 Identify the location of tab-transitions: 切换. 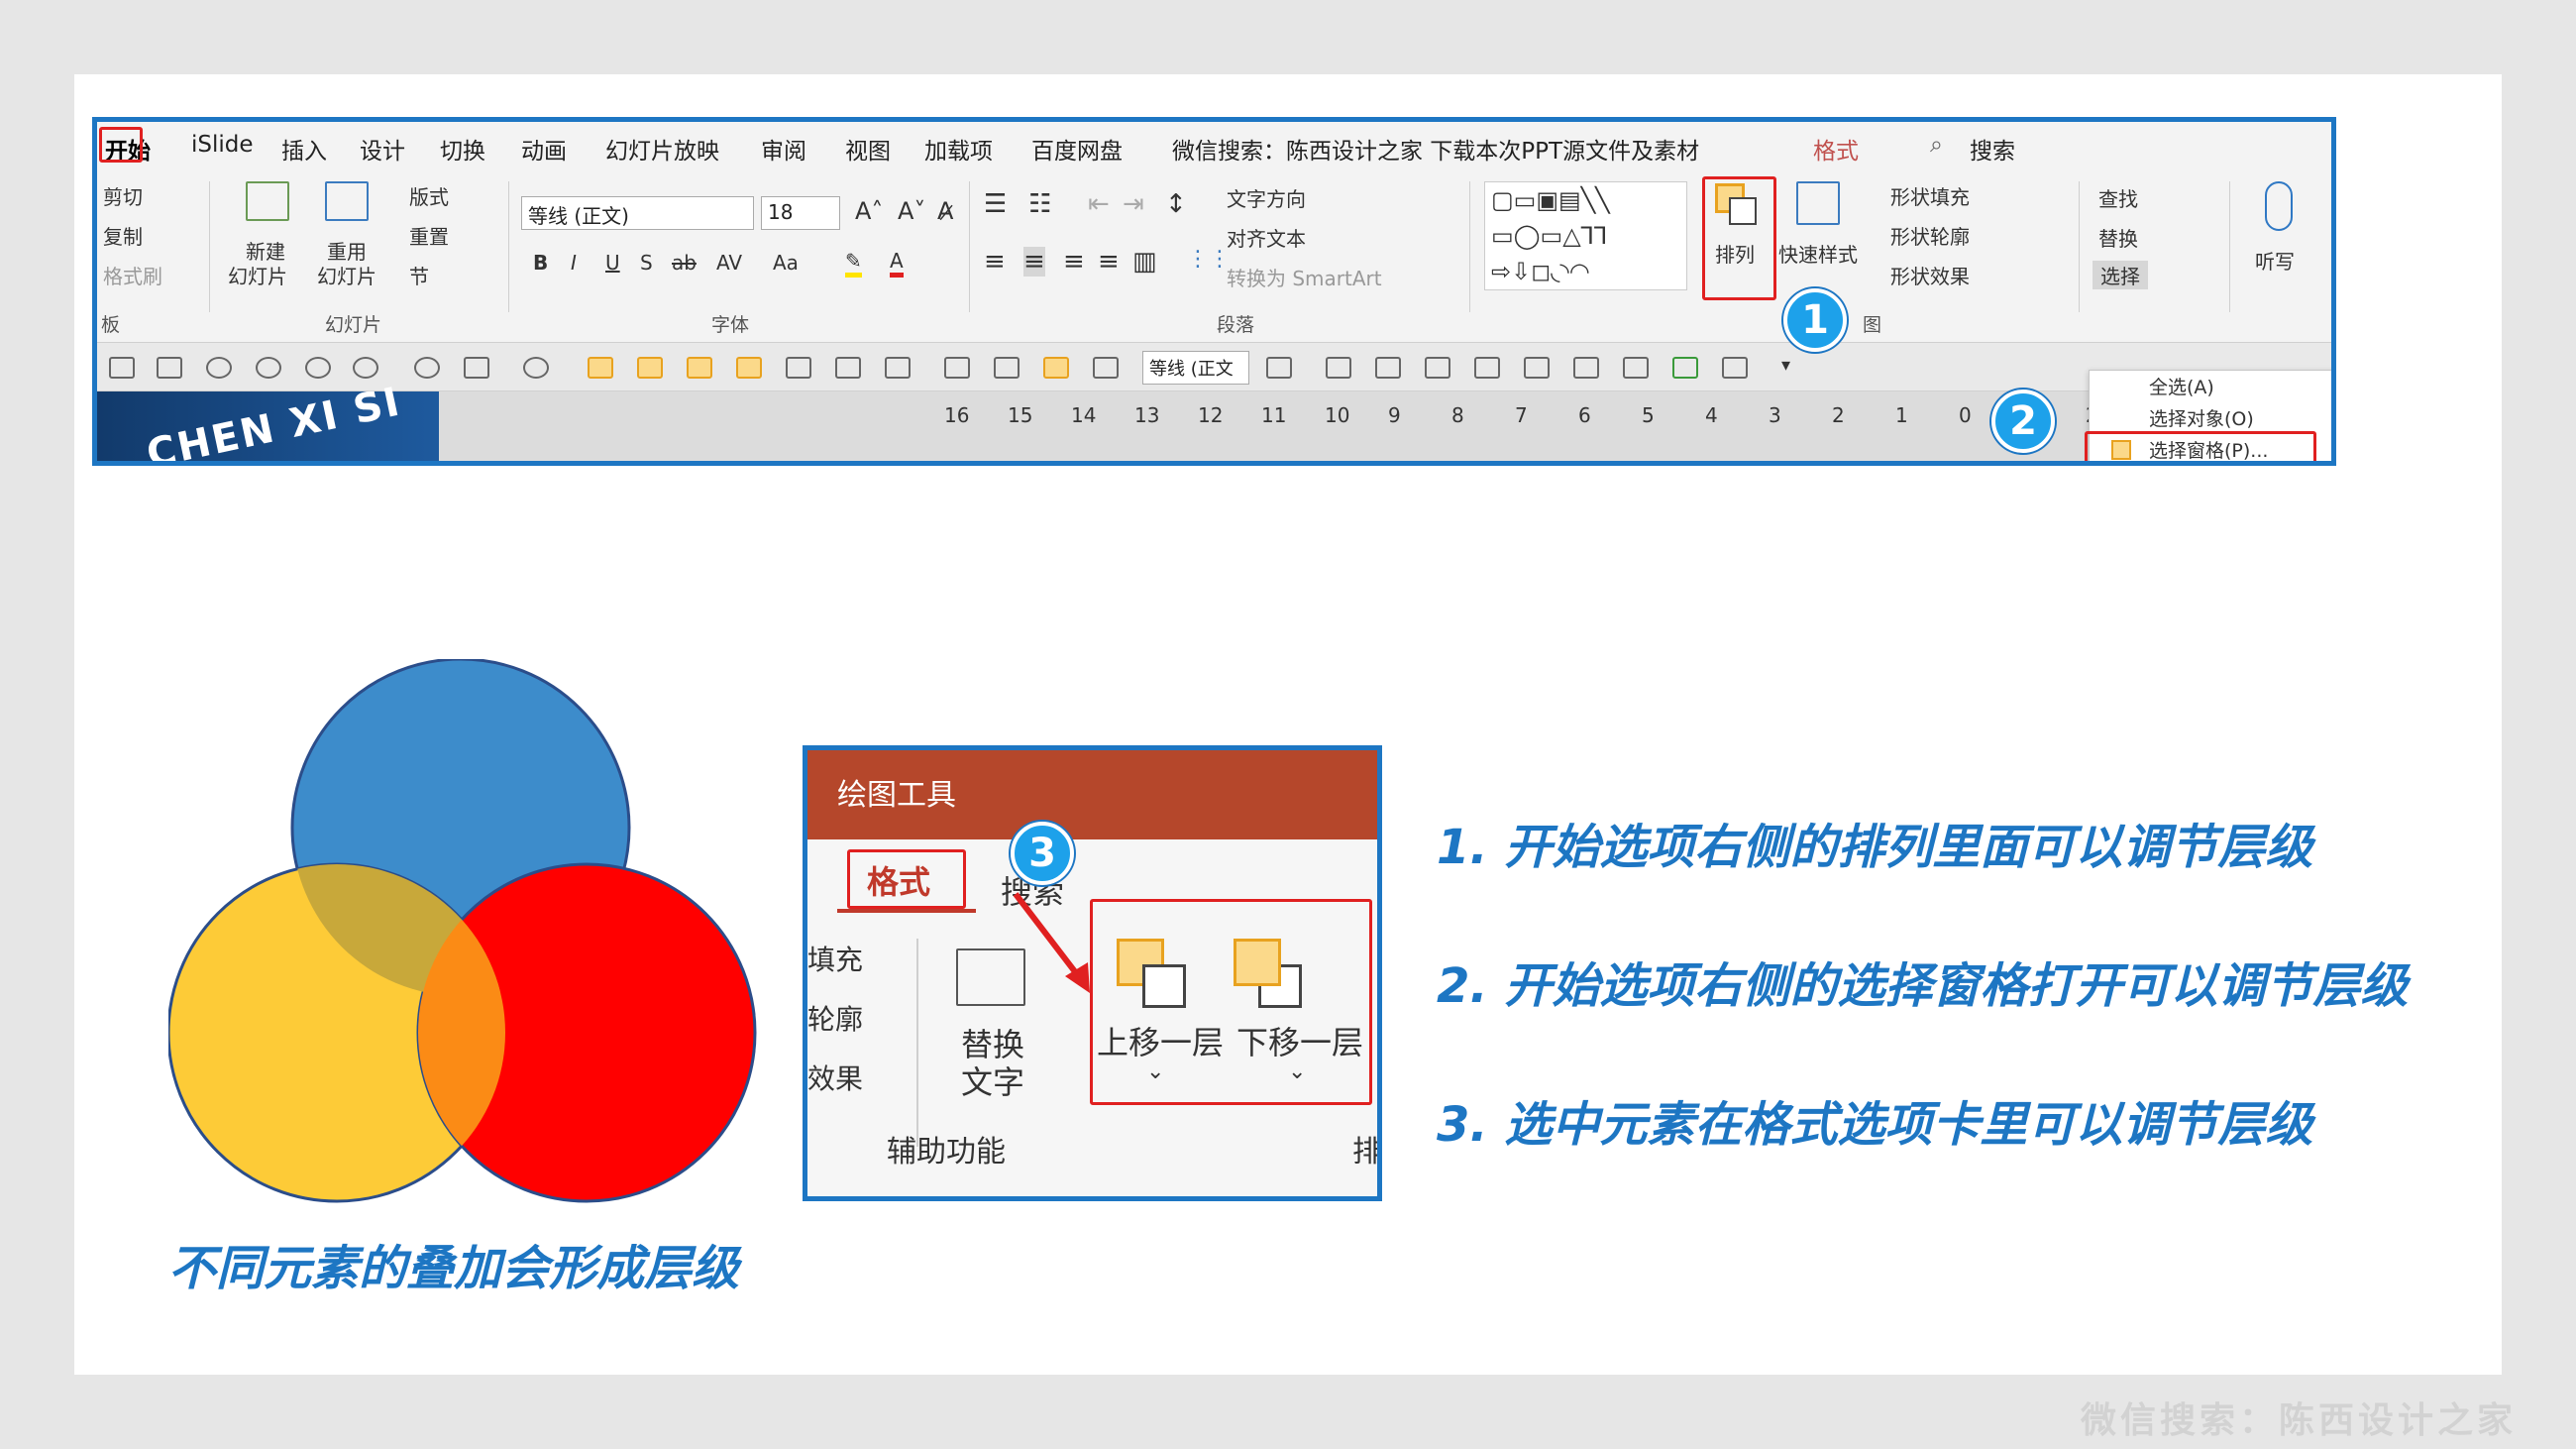
(462, 149).